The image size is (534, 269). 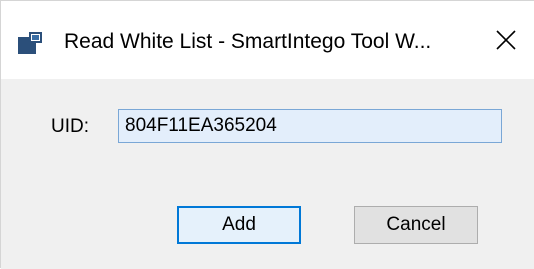 I want to click on uid-label: UID:, so click(x=70, y=126).